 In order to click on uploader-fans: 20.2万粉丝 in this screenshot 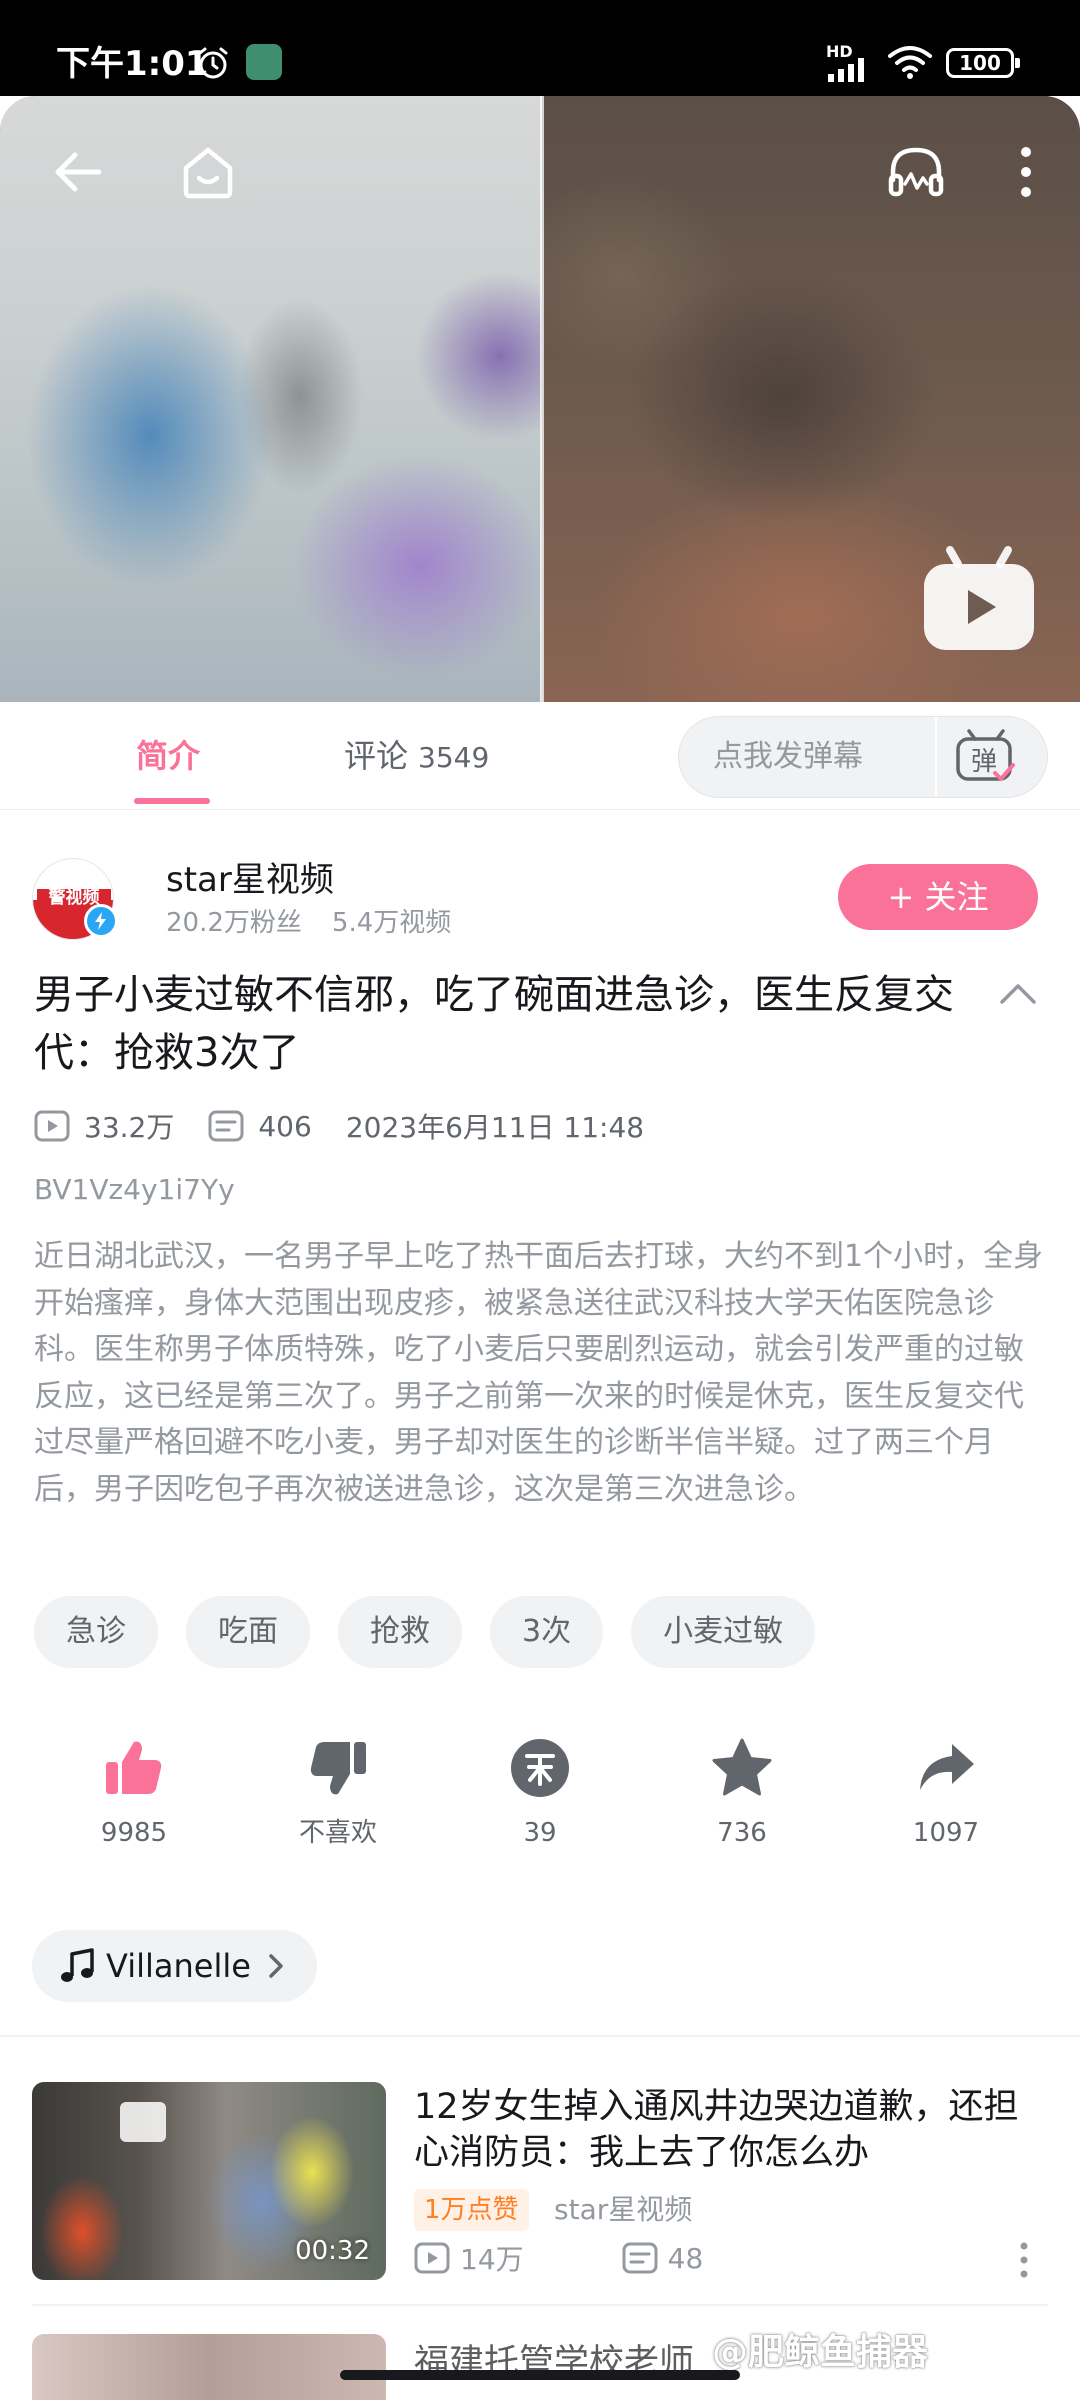, I will do `click(234, 923)`.